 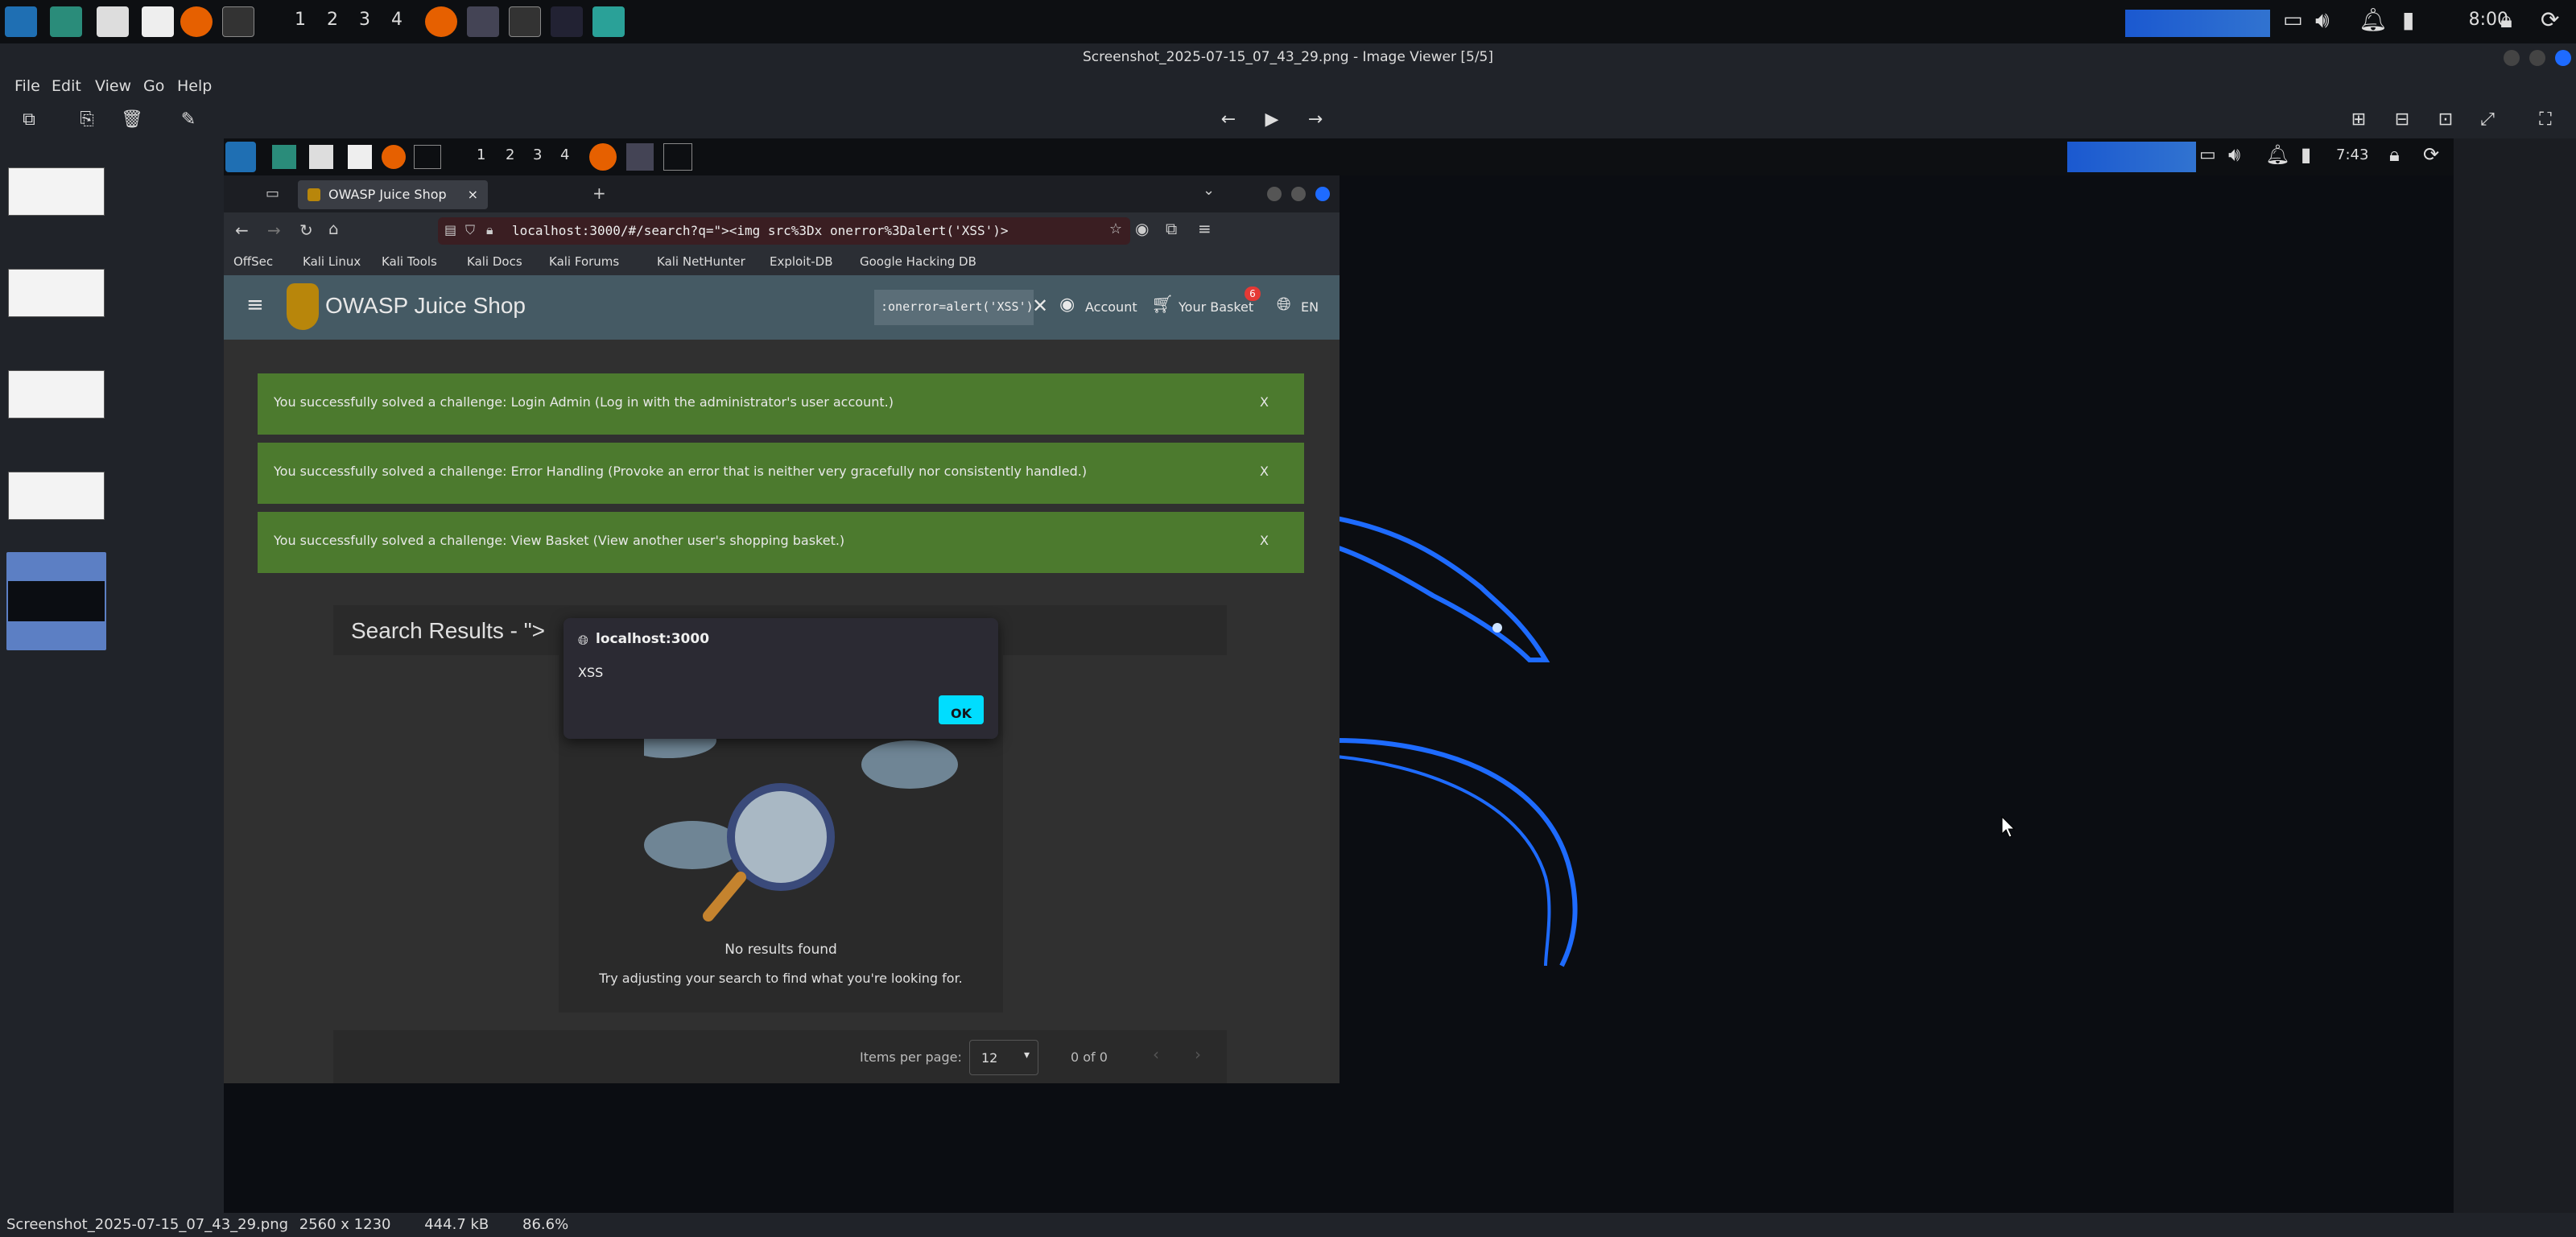 What do you see at coordinates (473, 194) in the screenshot?
I see `tab-close-icon: ×` at bounding box center [473, 194].